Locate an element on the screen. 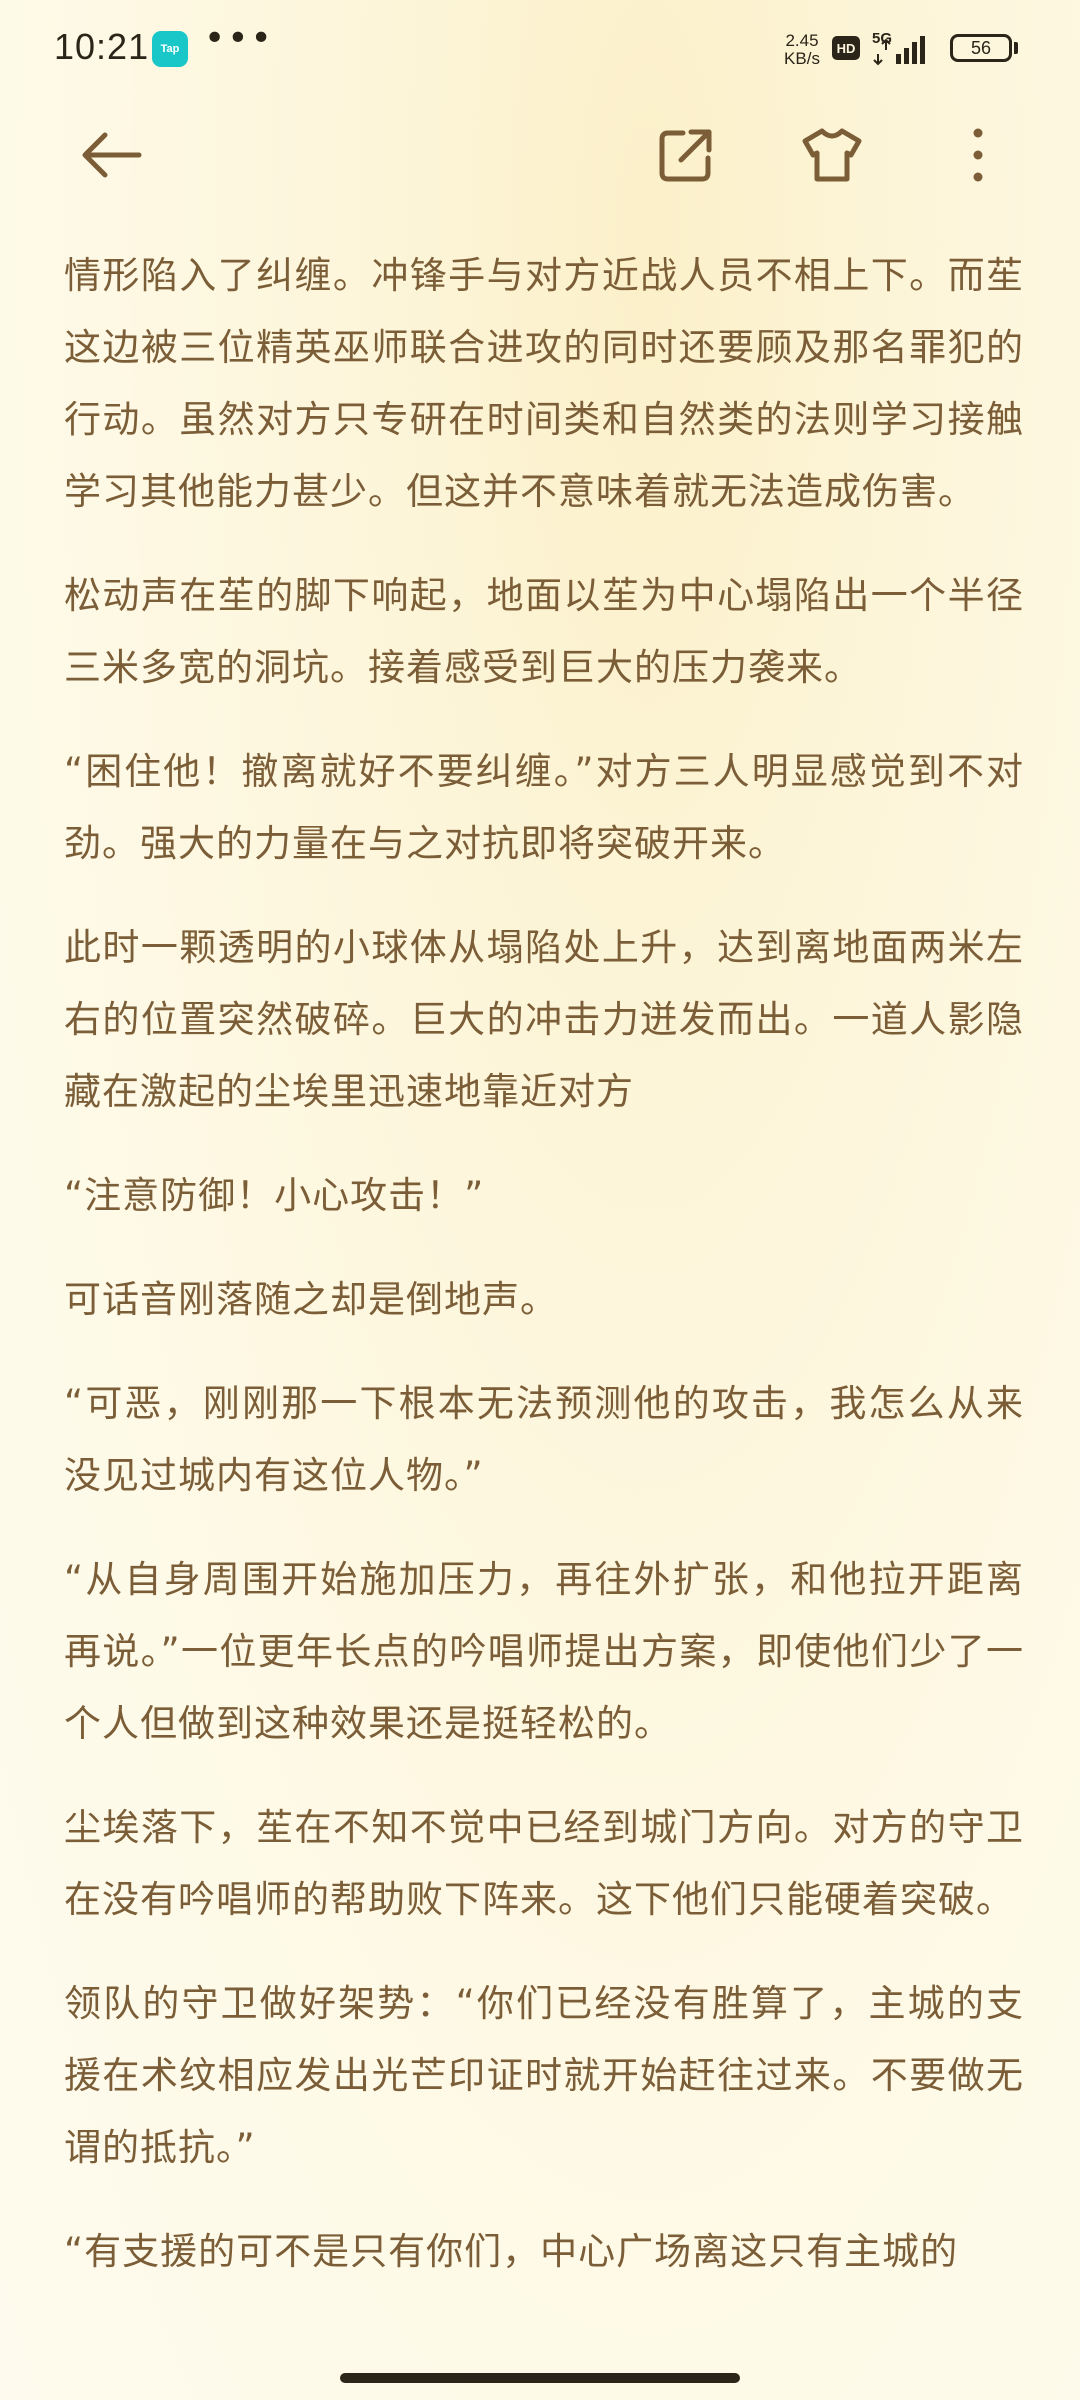 The image size is (1080, 2400). more-options-button is located at coordinates (978, 155).